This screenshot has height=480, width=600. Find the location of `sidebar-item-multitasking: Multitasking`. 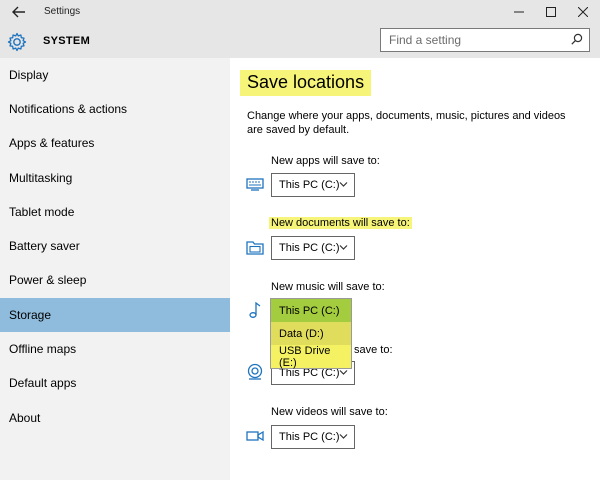

sidebar-item-multitasking: Multitasking is located at coordinates (115, 178).